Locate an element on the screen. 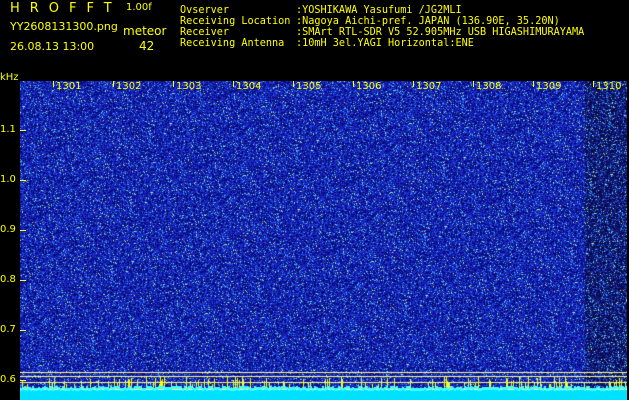 This screenshot has width=629, height=400. y-tick-label: 1.1 is located at coordinates (8, 129).